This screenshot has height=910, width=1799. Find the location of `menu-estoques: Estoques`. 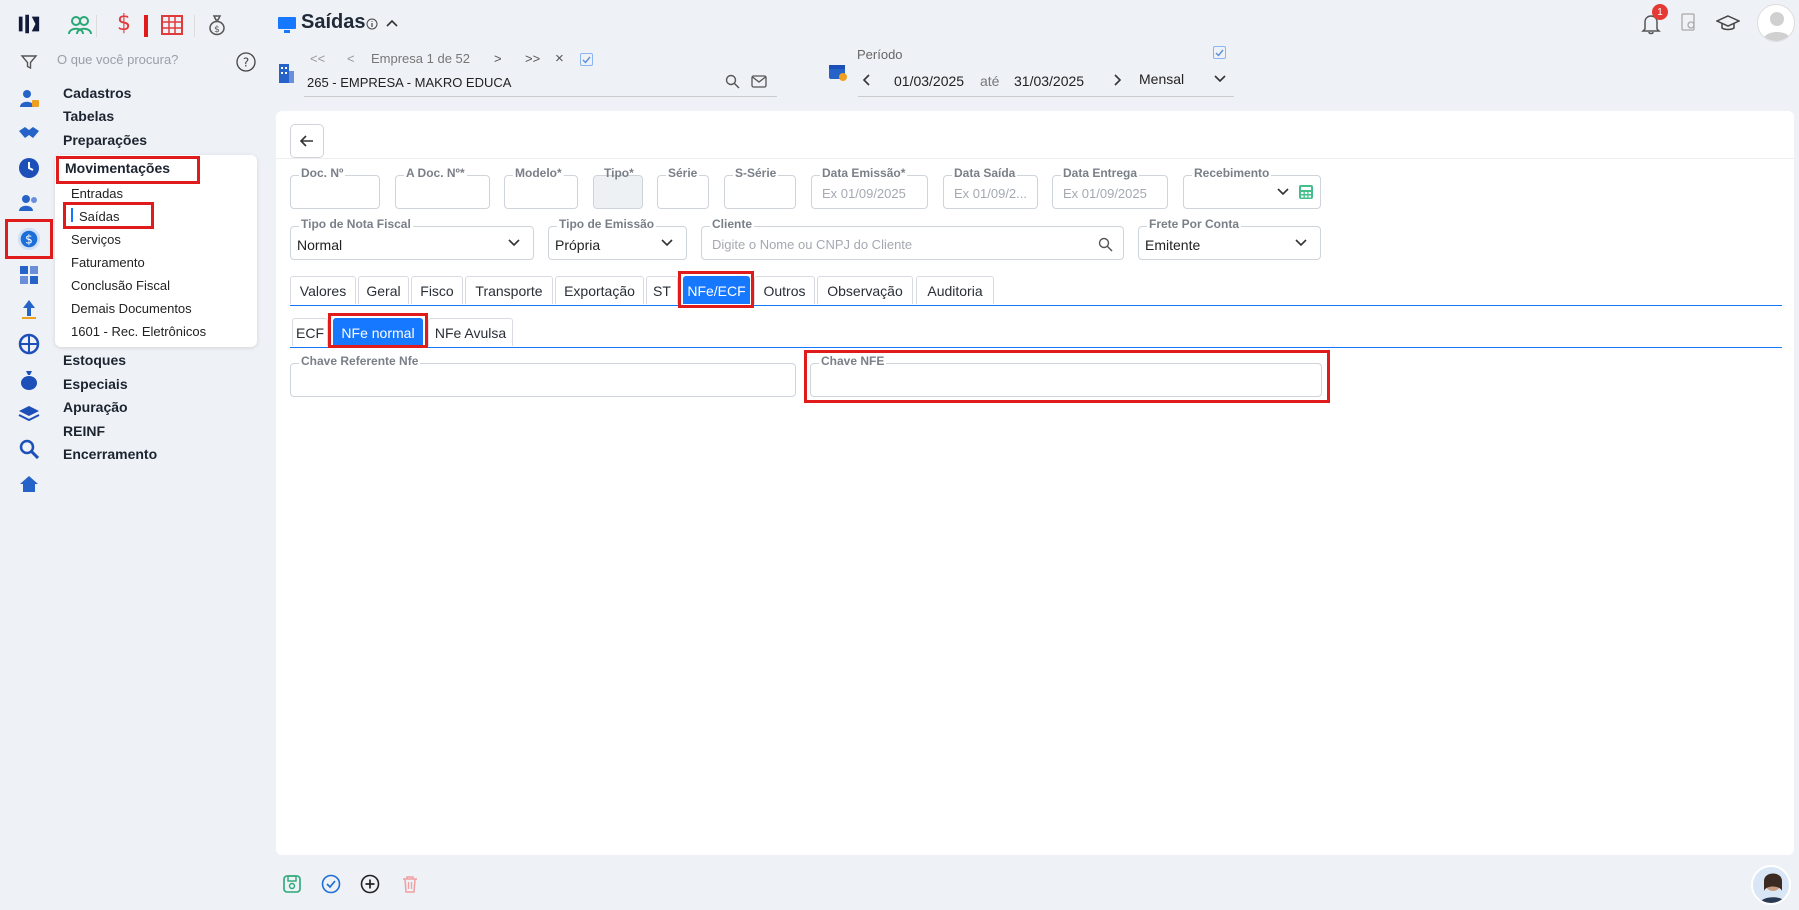

menu-estoques: Estoques is located at coordinates (94, 360).